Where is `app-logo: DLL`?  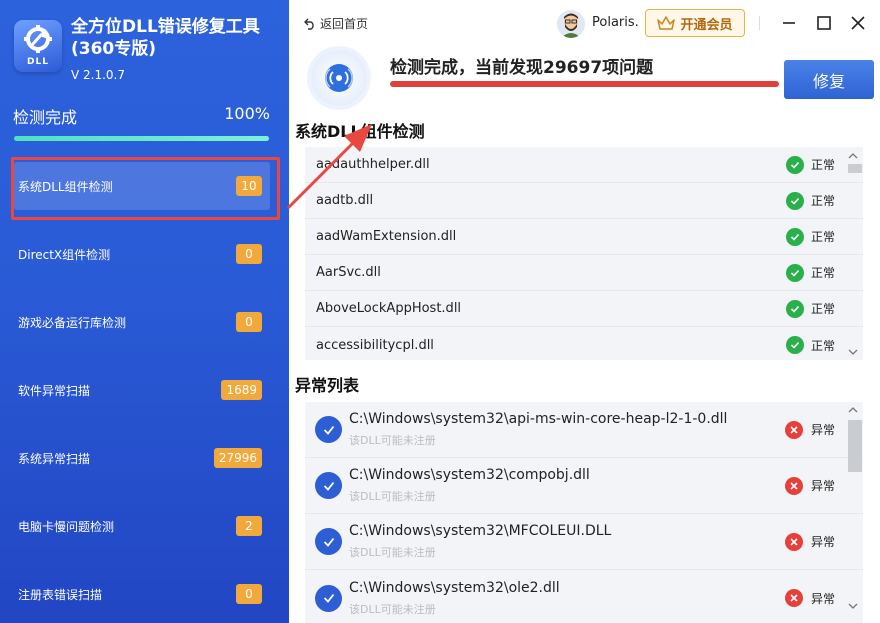 app-logo: DLL is located at coordinates (38, 46).